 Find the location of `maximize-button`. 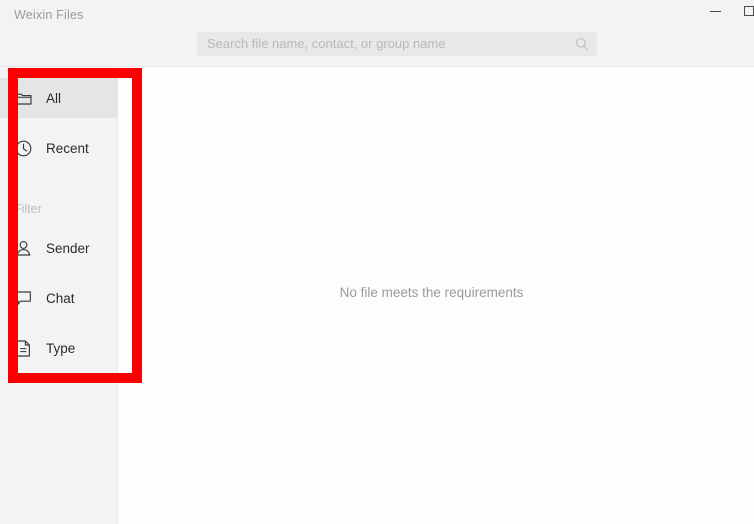

maximize-button is located at coordinates (743, 11).